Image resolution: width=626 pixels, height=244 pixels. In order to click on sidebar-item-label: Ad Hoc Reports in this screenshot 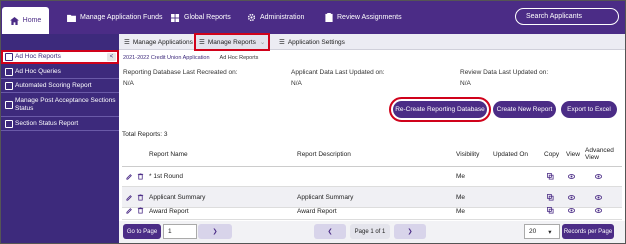, I will do `click(38, 56)`.